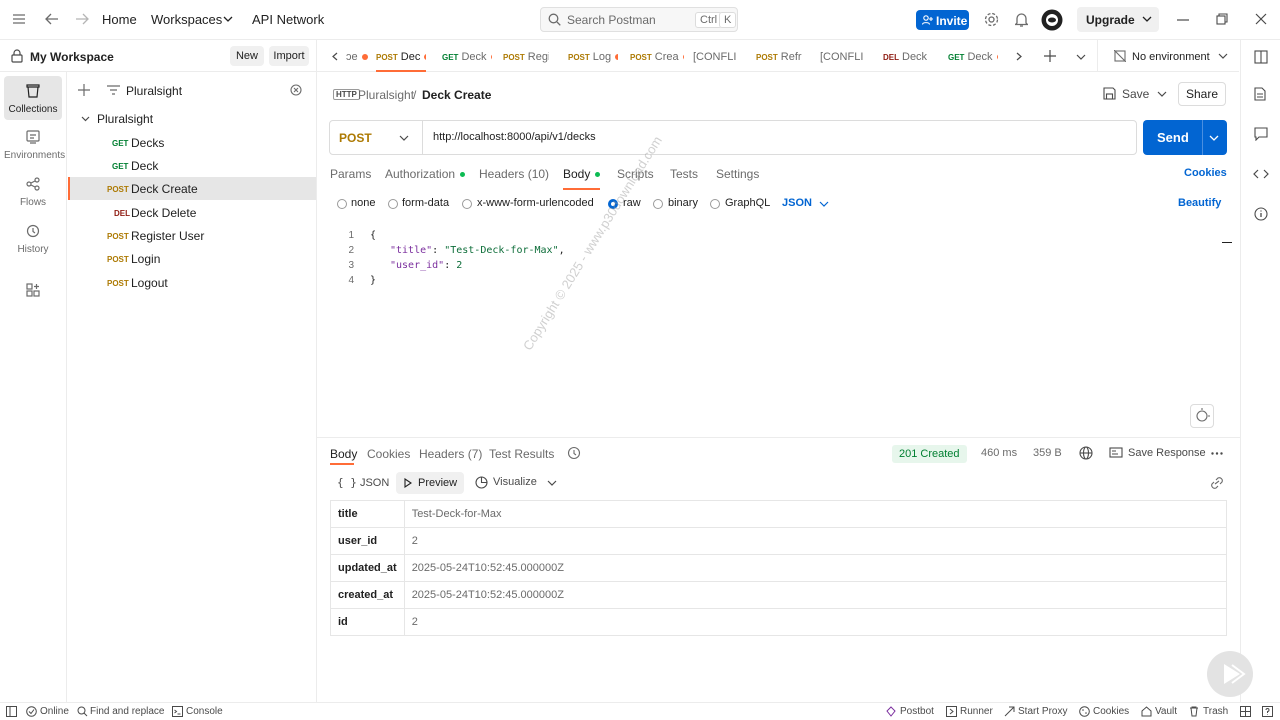 Image resolution: width=1280 pixels, height=720 pixels. I want to click on rail-item-collections: Collections, so click(33, 98).